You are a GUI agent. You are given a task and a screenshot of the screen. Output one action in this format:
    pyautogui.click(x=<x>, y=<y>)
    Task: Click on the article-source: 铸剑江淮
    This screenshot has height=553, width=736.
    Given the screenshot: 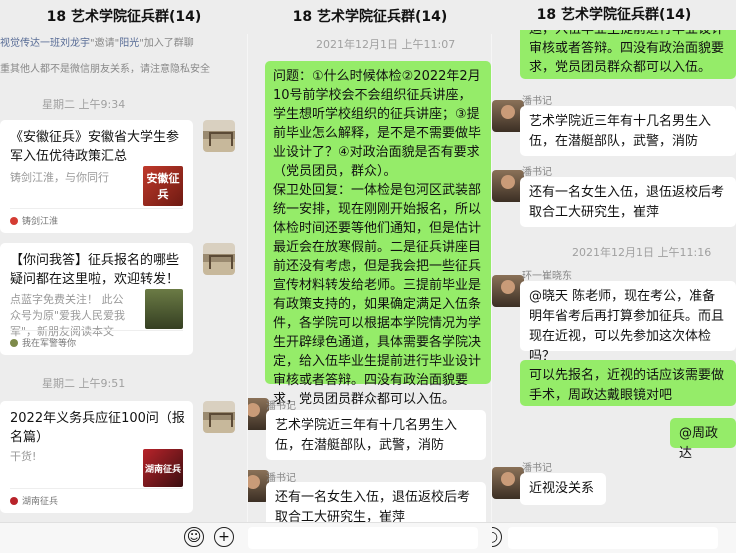 What is the action you would take?
    pyautogui.click(x=96, y=217)
    